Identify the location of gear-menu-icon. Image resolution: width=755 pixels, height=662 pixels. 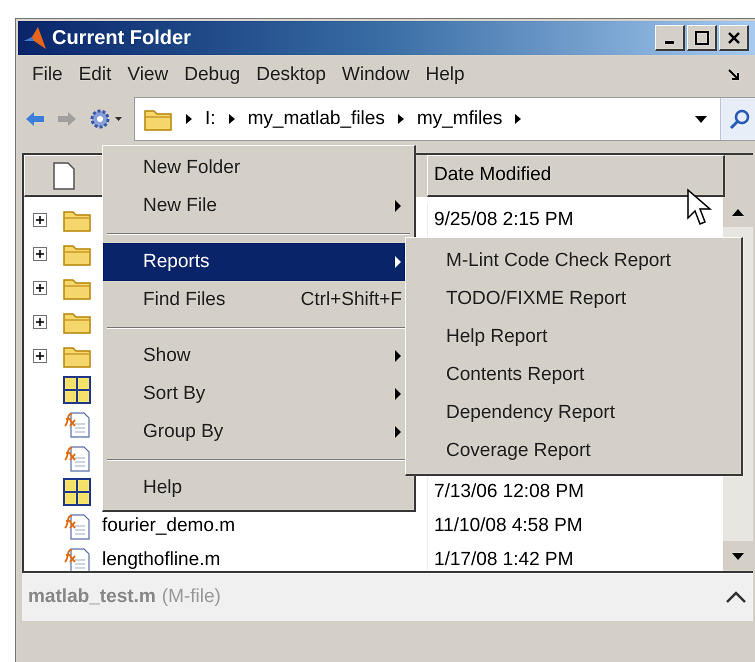
(106, 119).